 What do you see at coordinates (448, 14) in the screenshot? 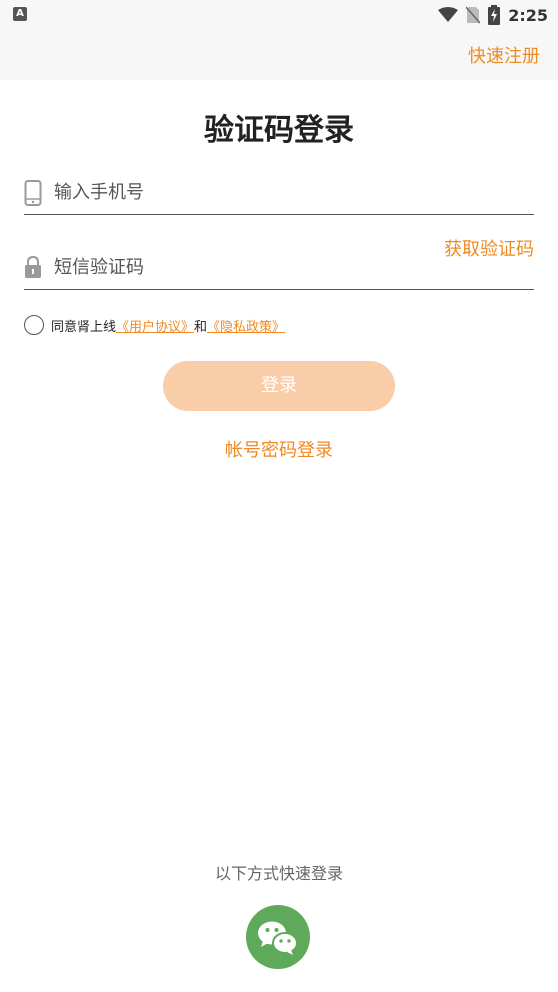
I see `wifi-icon` at bounding box center [448, 14].